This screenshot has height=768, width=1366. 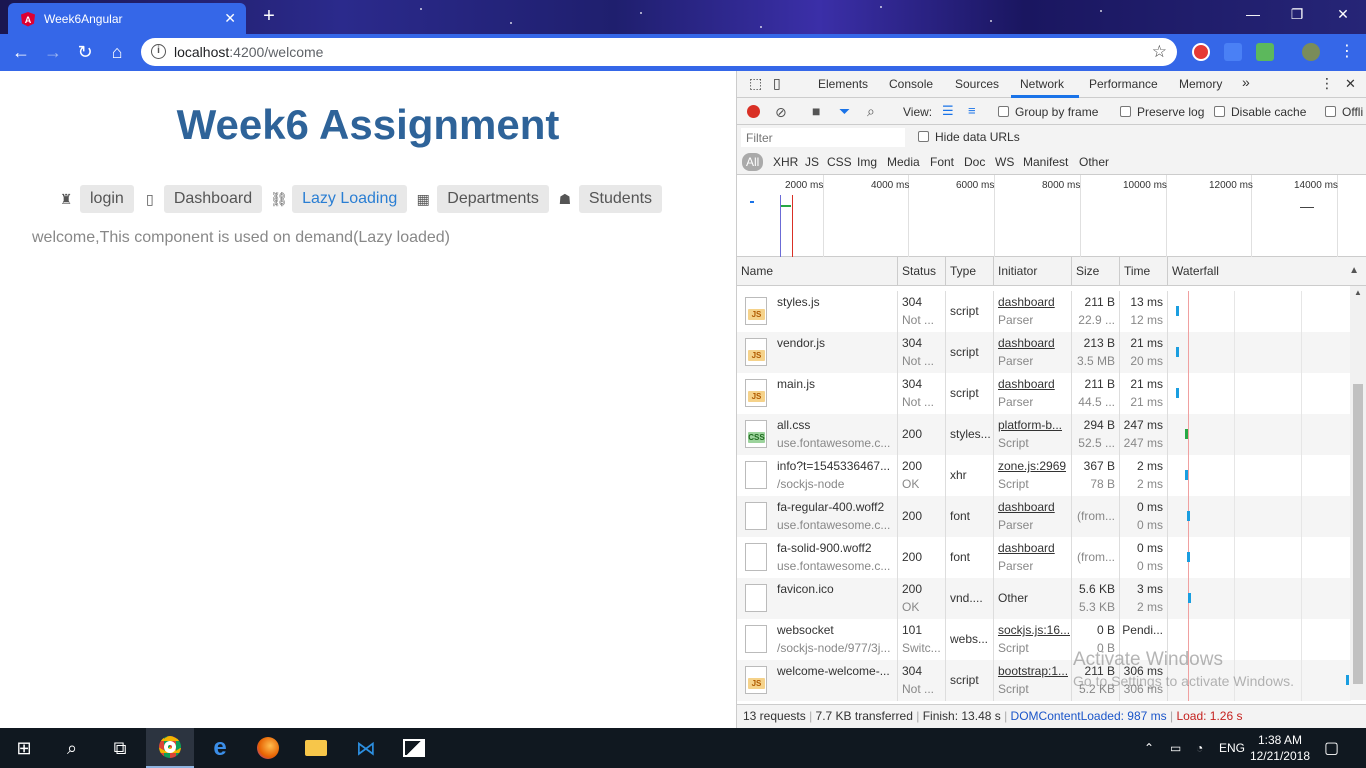 What do you see at coordinates (1125, 111) in the screenshot?
I see `preserve-log-checkbox` at bounding box center [1125, 111].